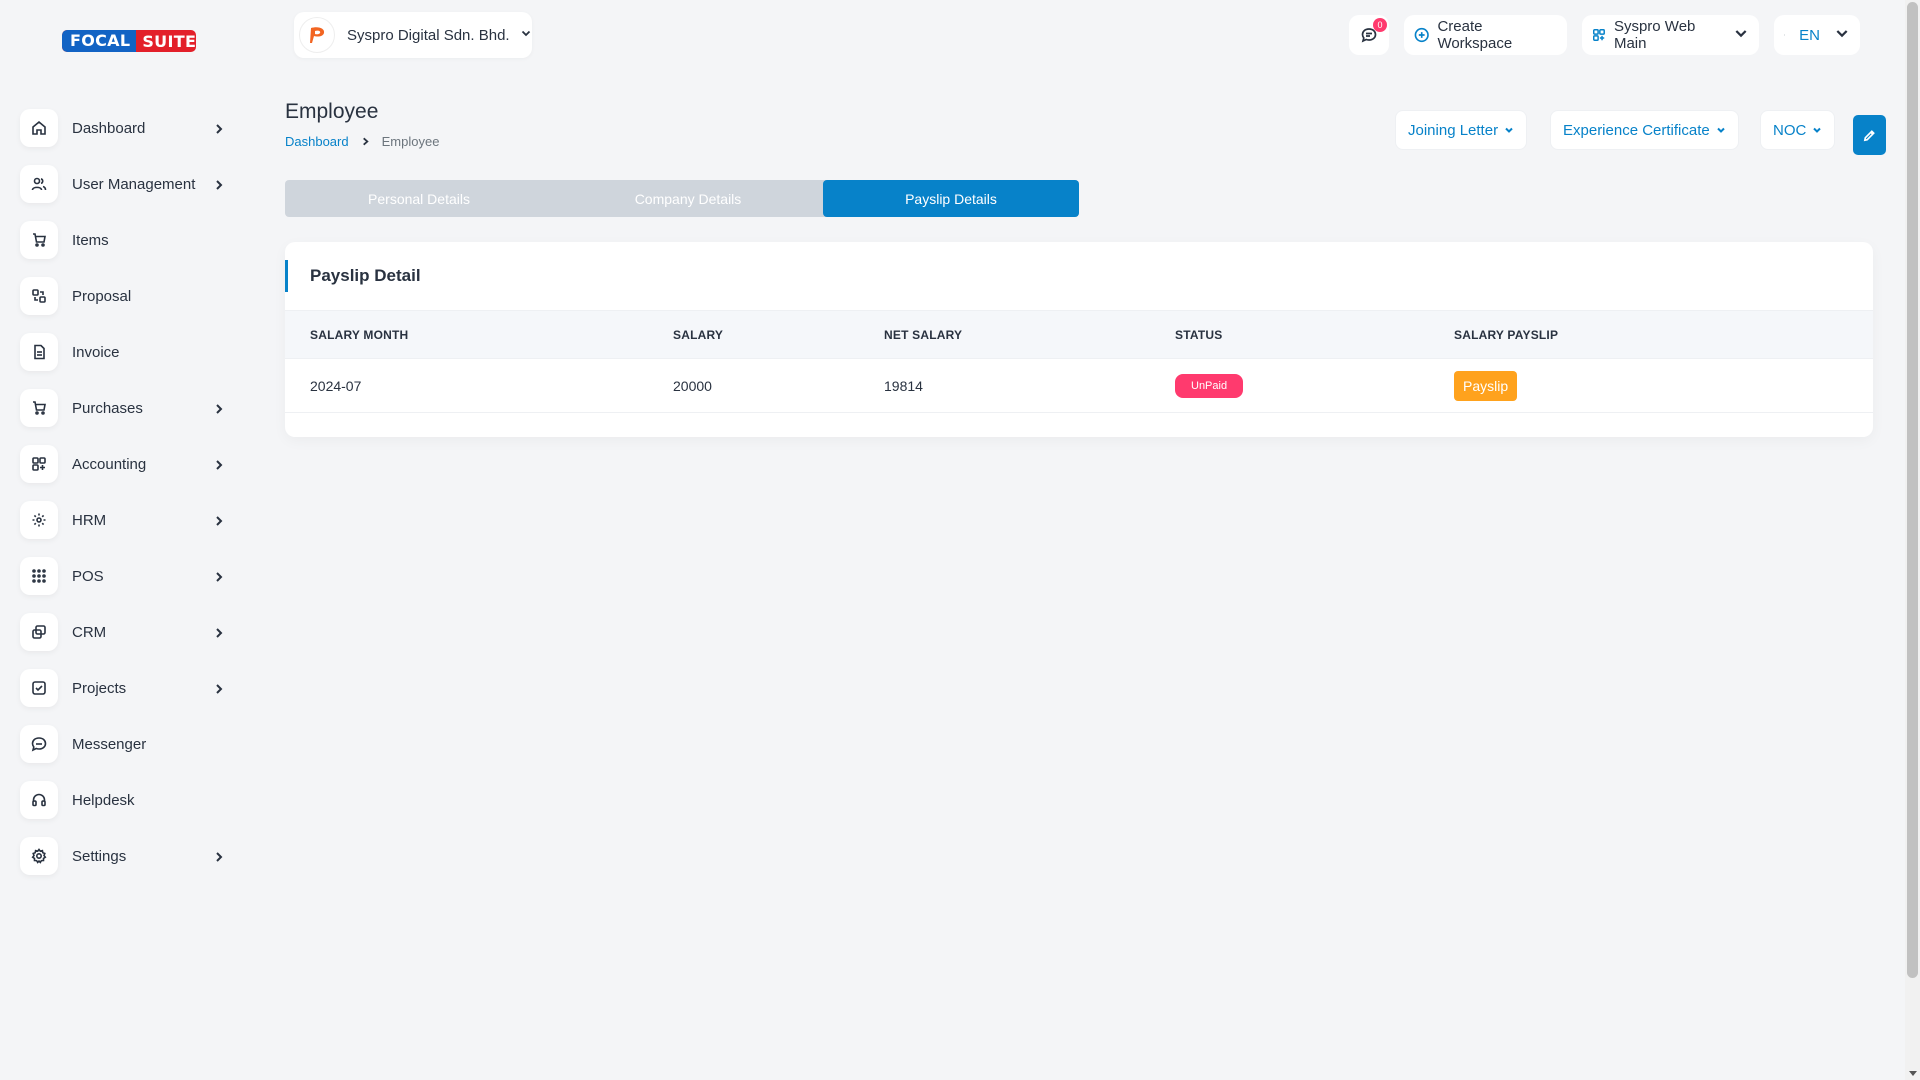 The height and width of the screenshot is (1080, 1920). What do you see at coordinates (1913, 1073) in the screenshot?
I see `scroll-down-arrow-icon` at bounding box center [1913, 1073].